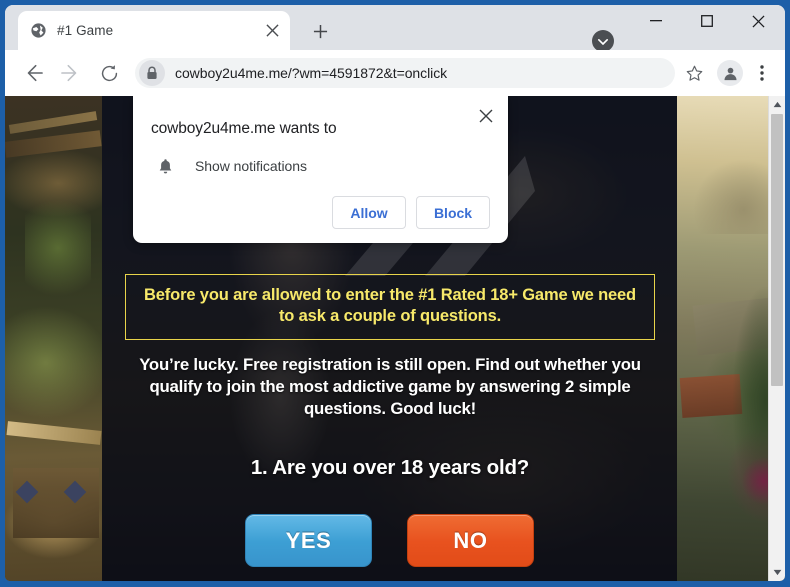 This screenshot has height=587, width=790. Describe the element at coordinates (320, 212) in the screenshot. I see `permission-dialog-actions: Allow Block` at that location.